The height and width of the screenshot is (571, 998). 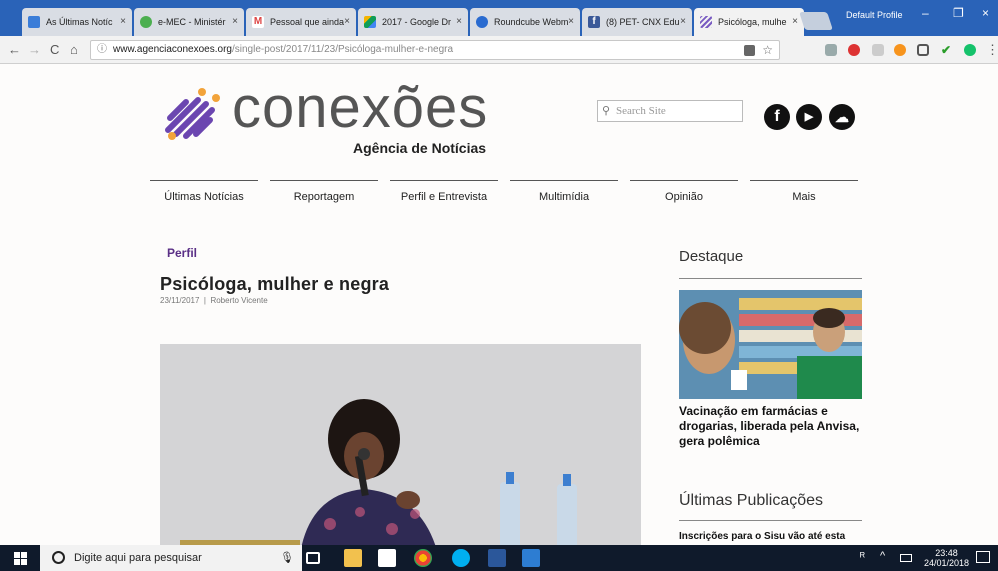 I want to click on tab-facebook: f (8) PET- CNX Edu ×, so click(x=637, y=22).